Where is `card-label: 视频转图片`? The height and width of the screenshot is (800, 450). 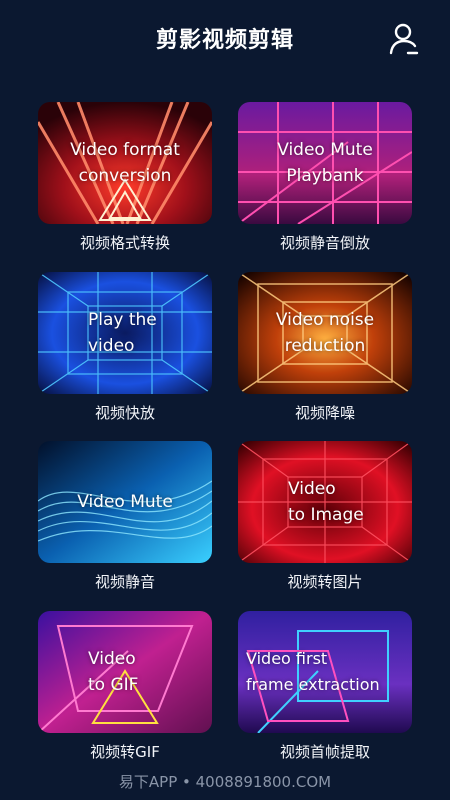 card-label: 视频转图片 is located at coordinates (325, 582).